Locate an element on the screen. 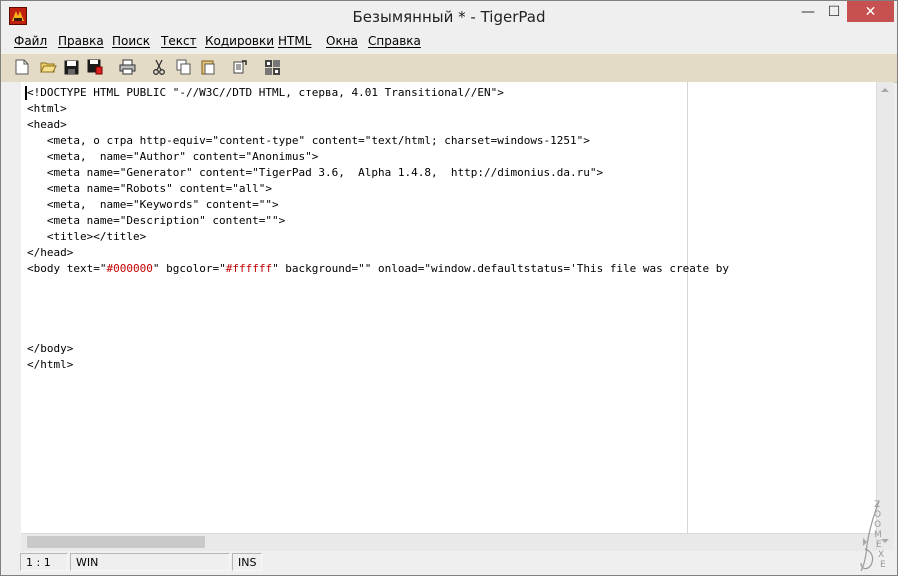 The height and width of the screenshot is (576, 898). new-file-icon is located at coordinates (22, 67).